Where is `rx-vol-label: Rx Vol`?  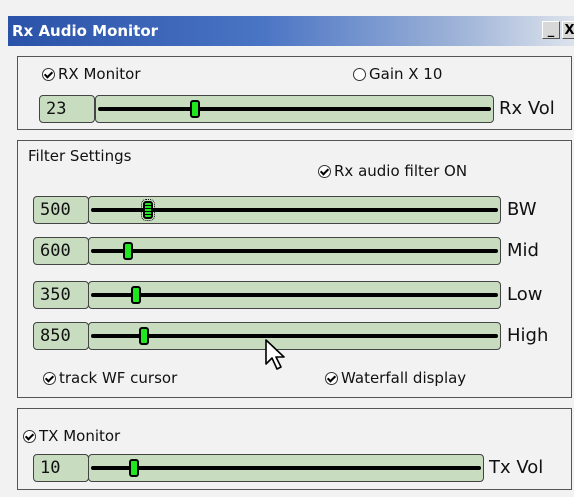
rx-vol-label: Rx Vol is located at coordinates (527, 108).